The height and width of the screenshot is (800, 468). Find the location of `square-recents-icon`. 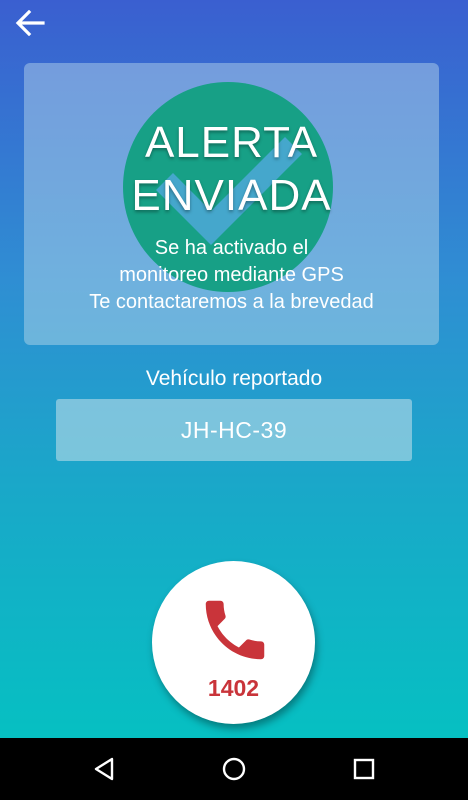

square-recents-icon is located at coordinates (364, 769).